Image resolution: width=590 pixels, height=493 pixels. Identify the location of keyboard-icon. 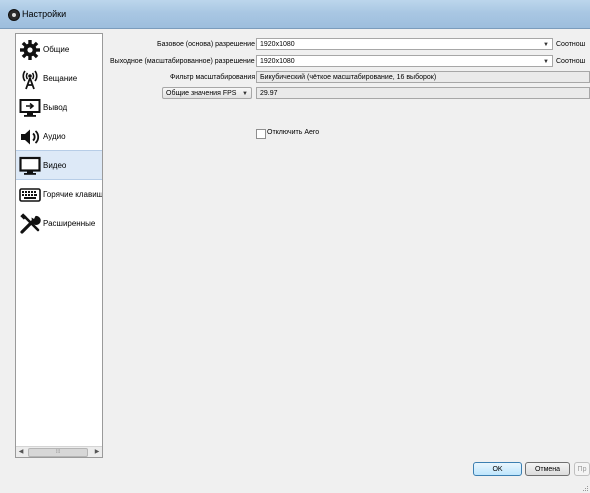
(30, 195).